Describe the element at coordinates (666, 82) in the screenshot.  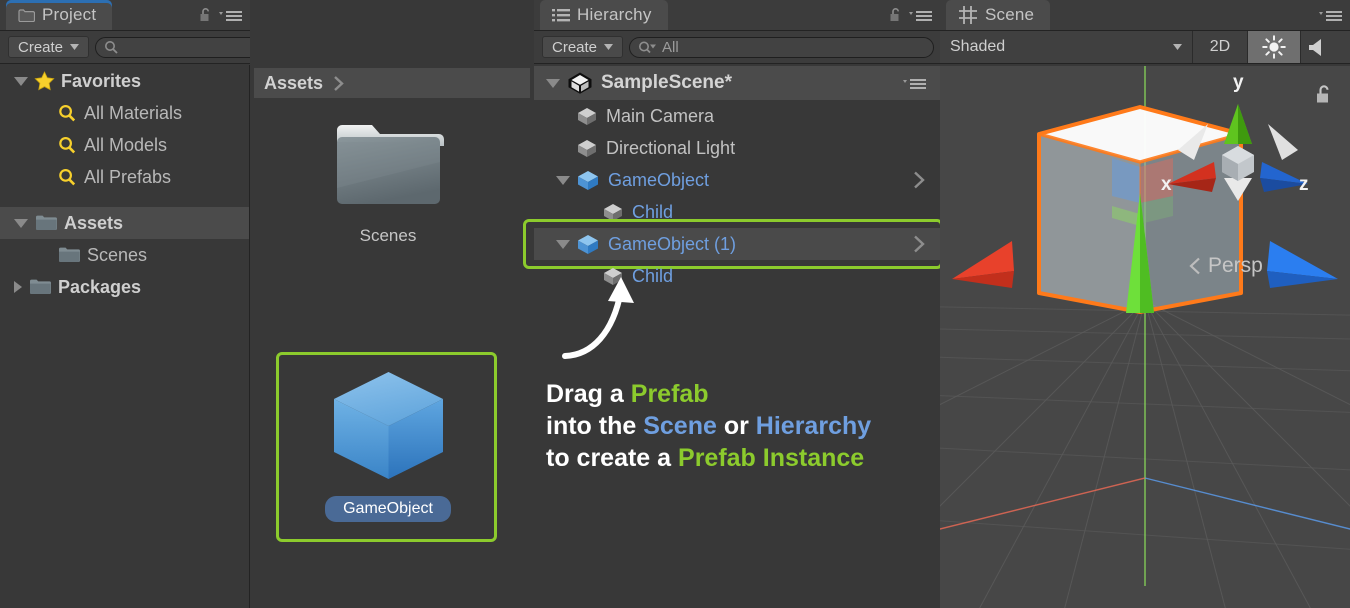
I see `hierarchy-scene-name: SampleScene*` at that location.